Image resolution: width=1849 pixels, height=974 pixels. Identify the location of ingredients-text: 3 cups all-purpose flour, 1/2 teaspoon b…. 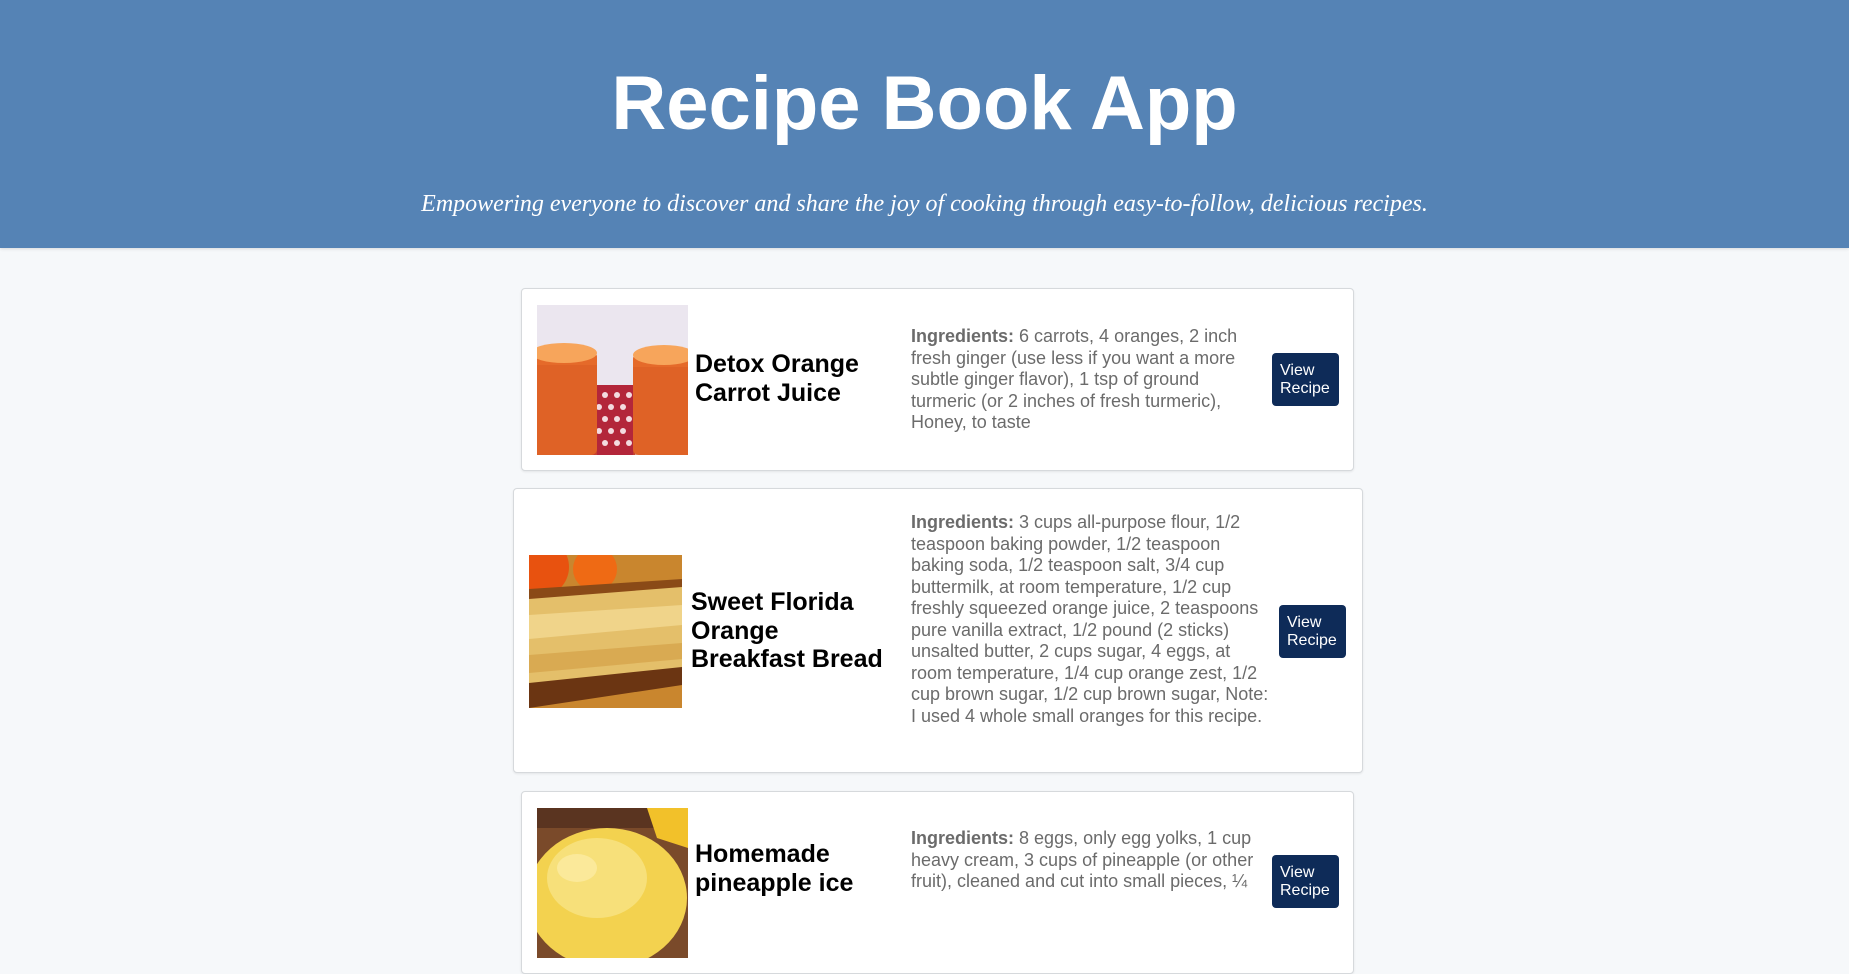
(1090, 619).